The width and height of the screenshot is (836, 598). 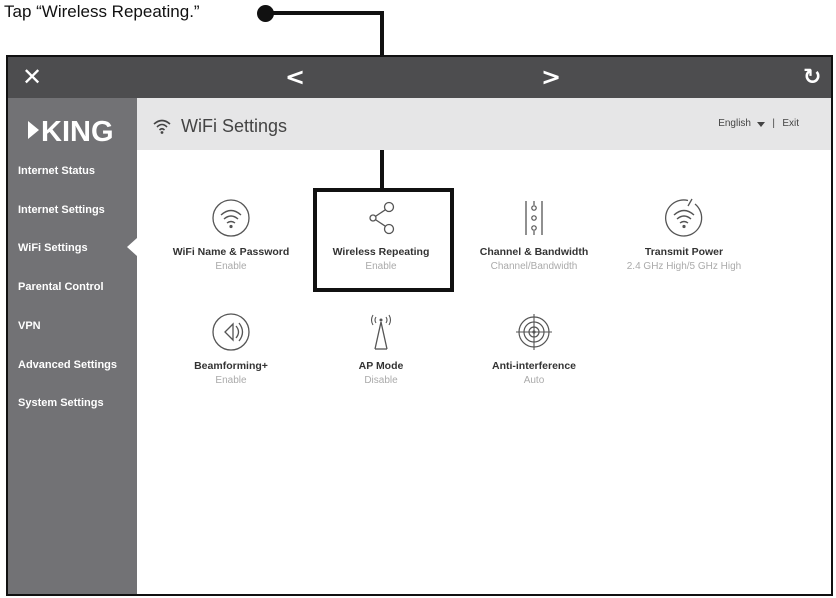 I want to click on back-button: <, so click(x=295, y=77).